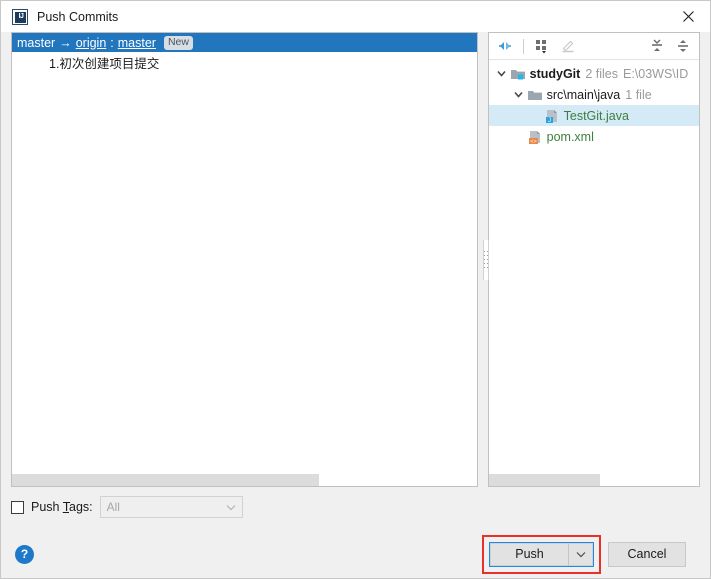  Describe the element at coordinates (601, 73) in the screenshot. I see `tree-node-file-count: 2 files` at that location.